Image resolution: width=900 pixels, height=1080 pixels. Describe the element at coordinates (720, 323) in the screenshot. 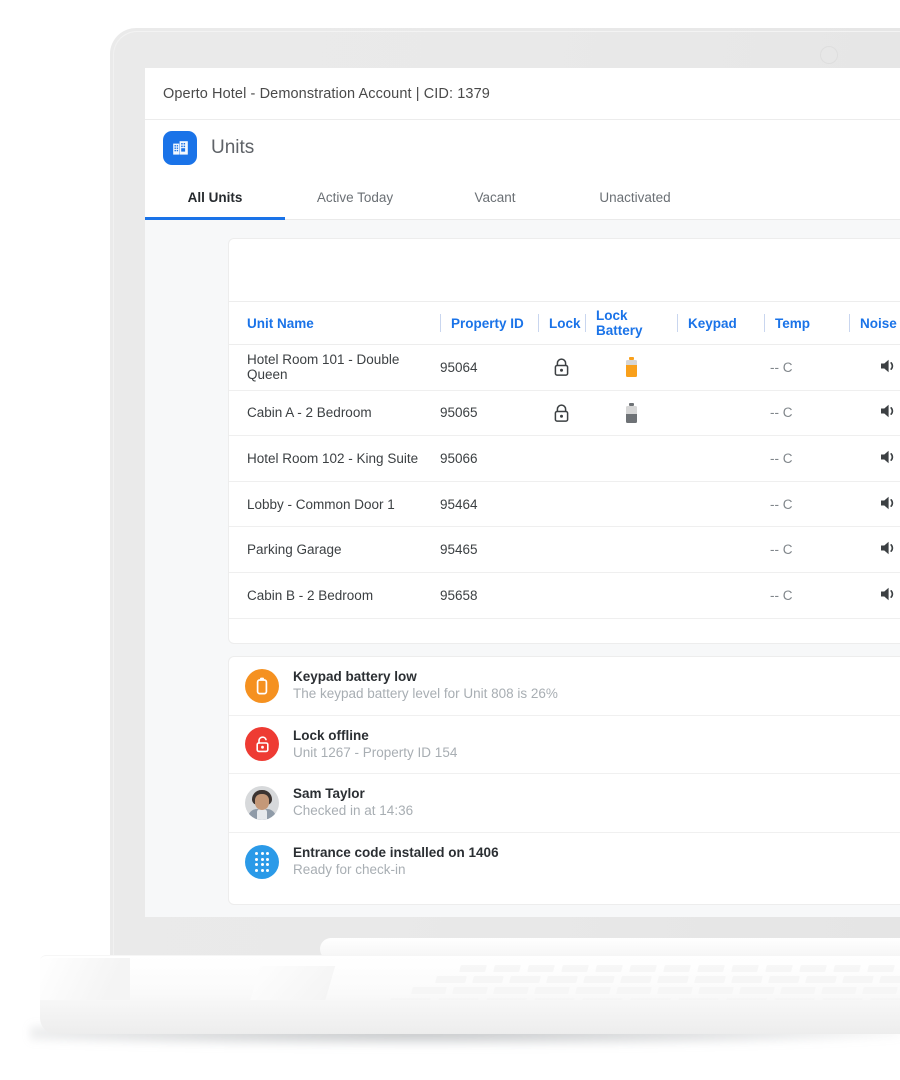

I see `column-header-keypad: Keypad` at that location.